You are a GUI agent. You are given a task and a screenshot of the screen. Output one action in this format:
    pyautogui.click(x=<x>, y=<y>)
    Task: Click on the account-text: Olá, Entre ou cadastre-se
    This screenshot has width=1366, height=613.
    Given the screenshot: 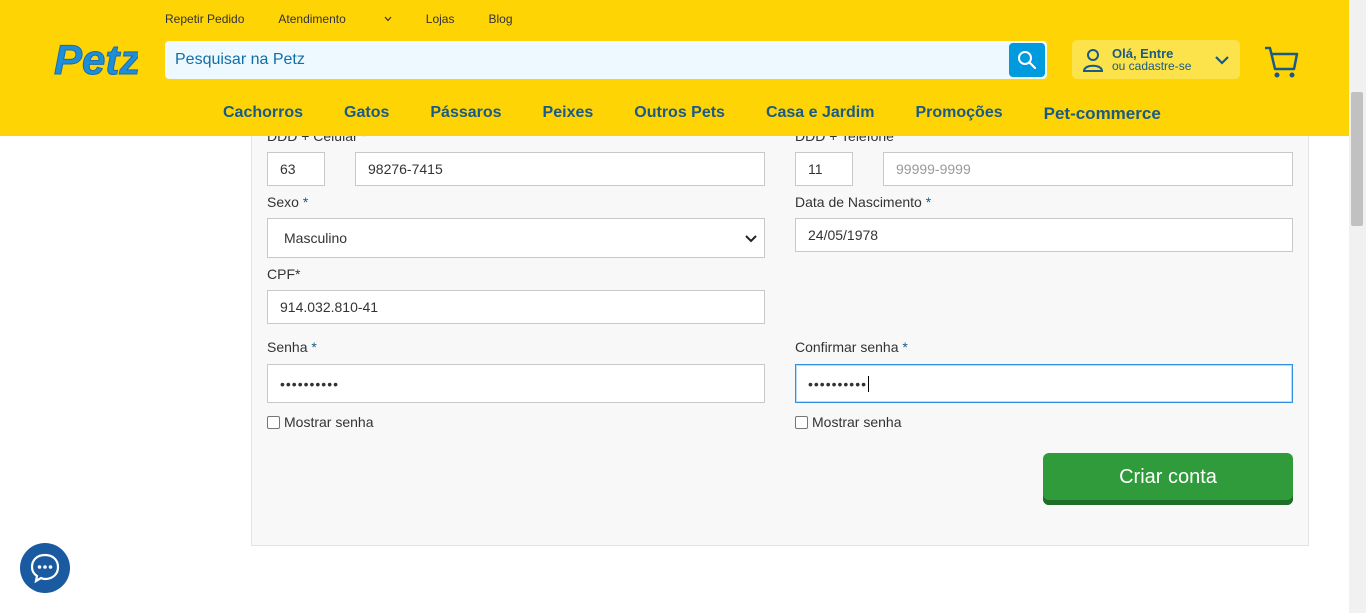 What is the action you would take?
    pyautogui.click(x=1151, y=60)
    